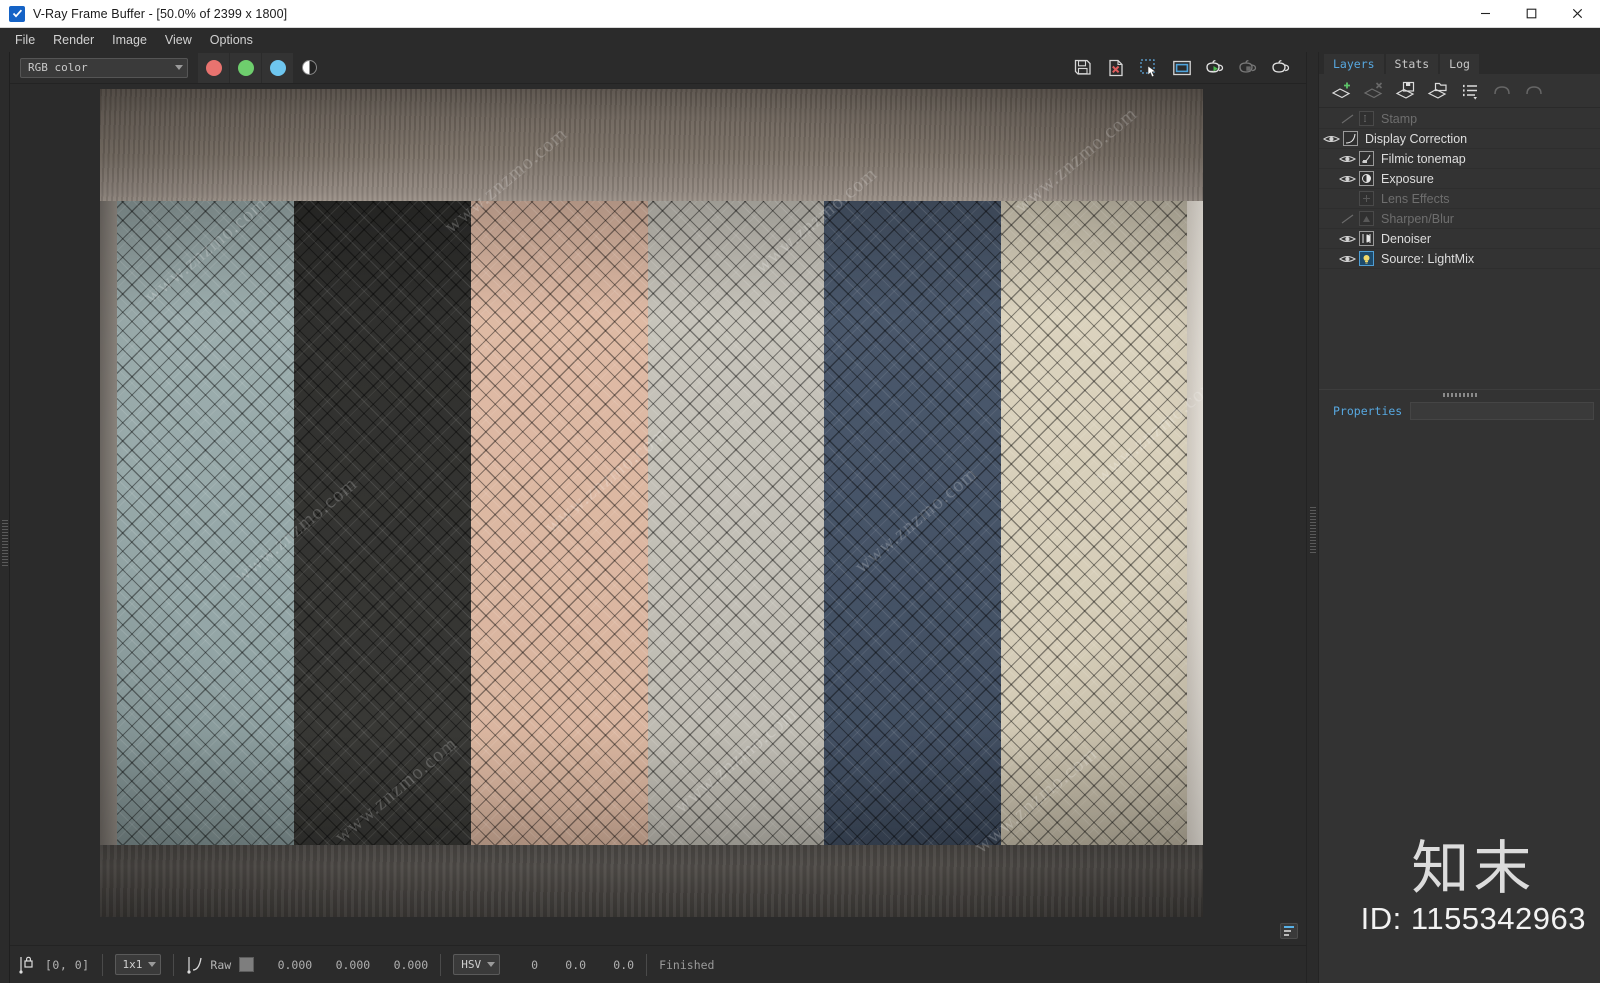 The image size is (1600, 983). What do you see at coordinates (1094, 524) in the screenshot?
I see `cream-herringbone` at bounding box center [1094, 524].